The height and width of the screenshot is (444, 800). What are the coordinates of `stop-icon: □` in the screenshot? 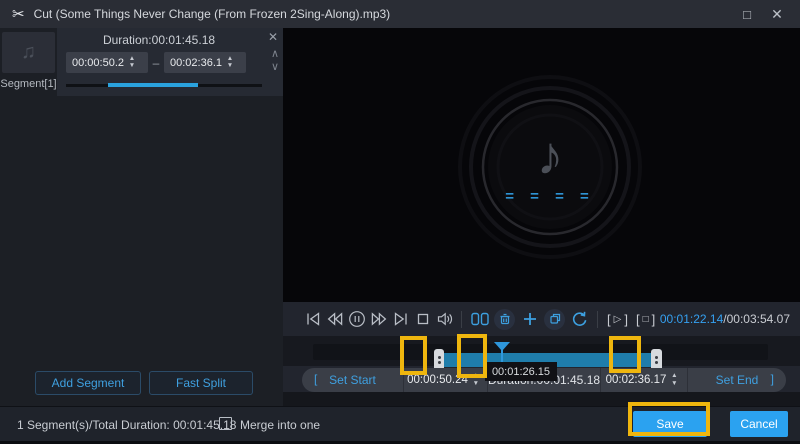 It's located at (645, 319).